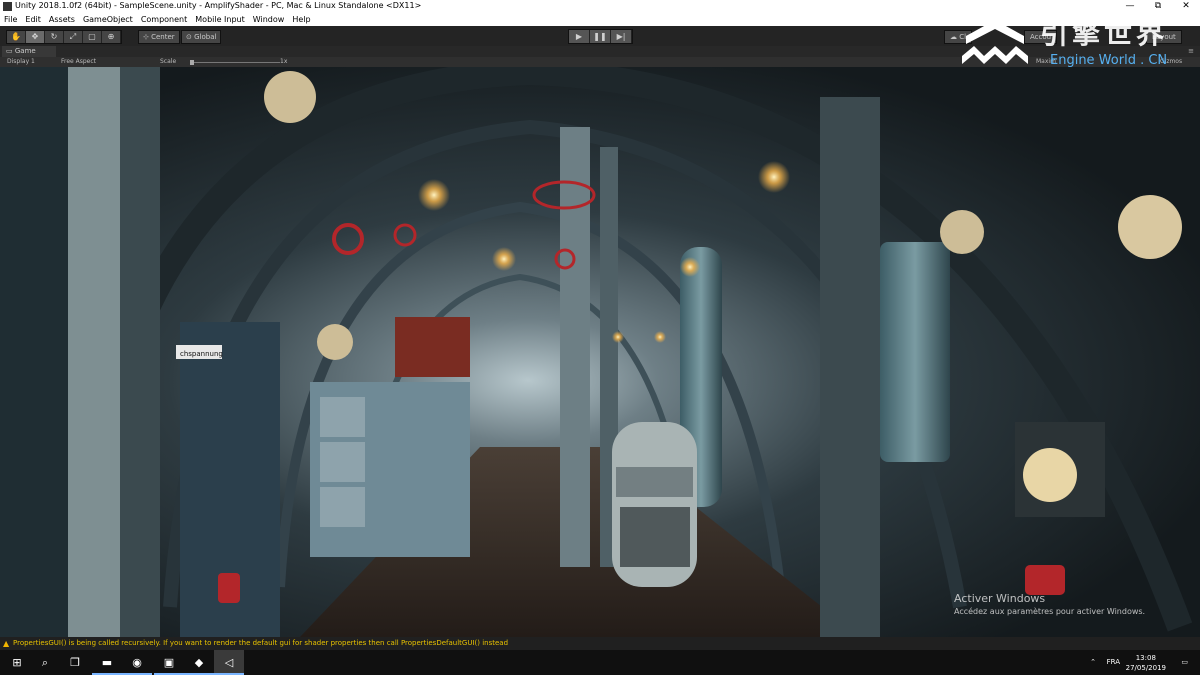 This screenshot has height=675, width=1200. I want to click on chrome-icon: ◉, so click(137, 662).